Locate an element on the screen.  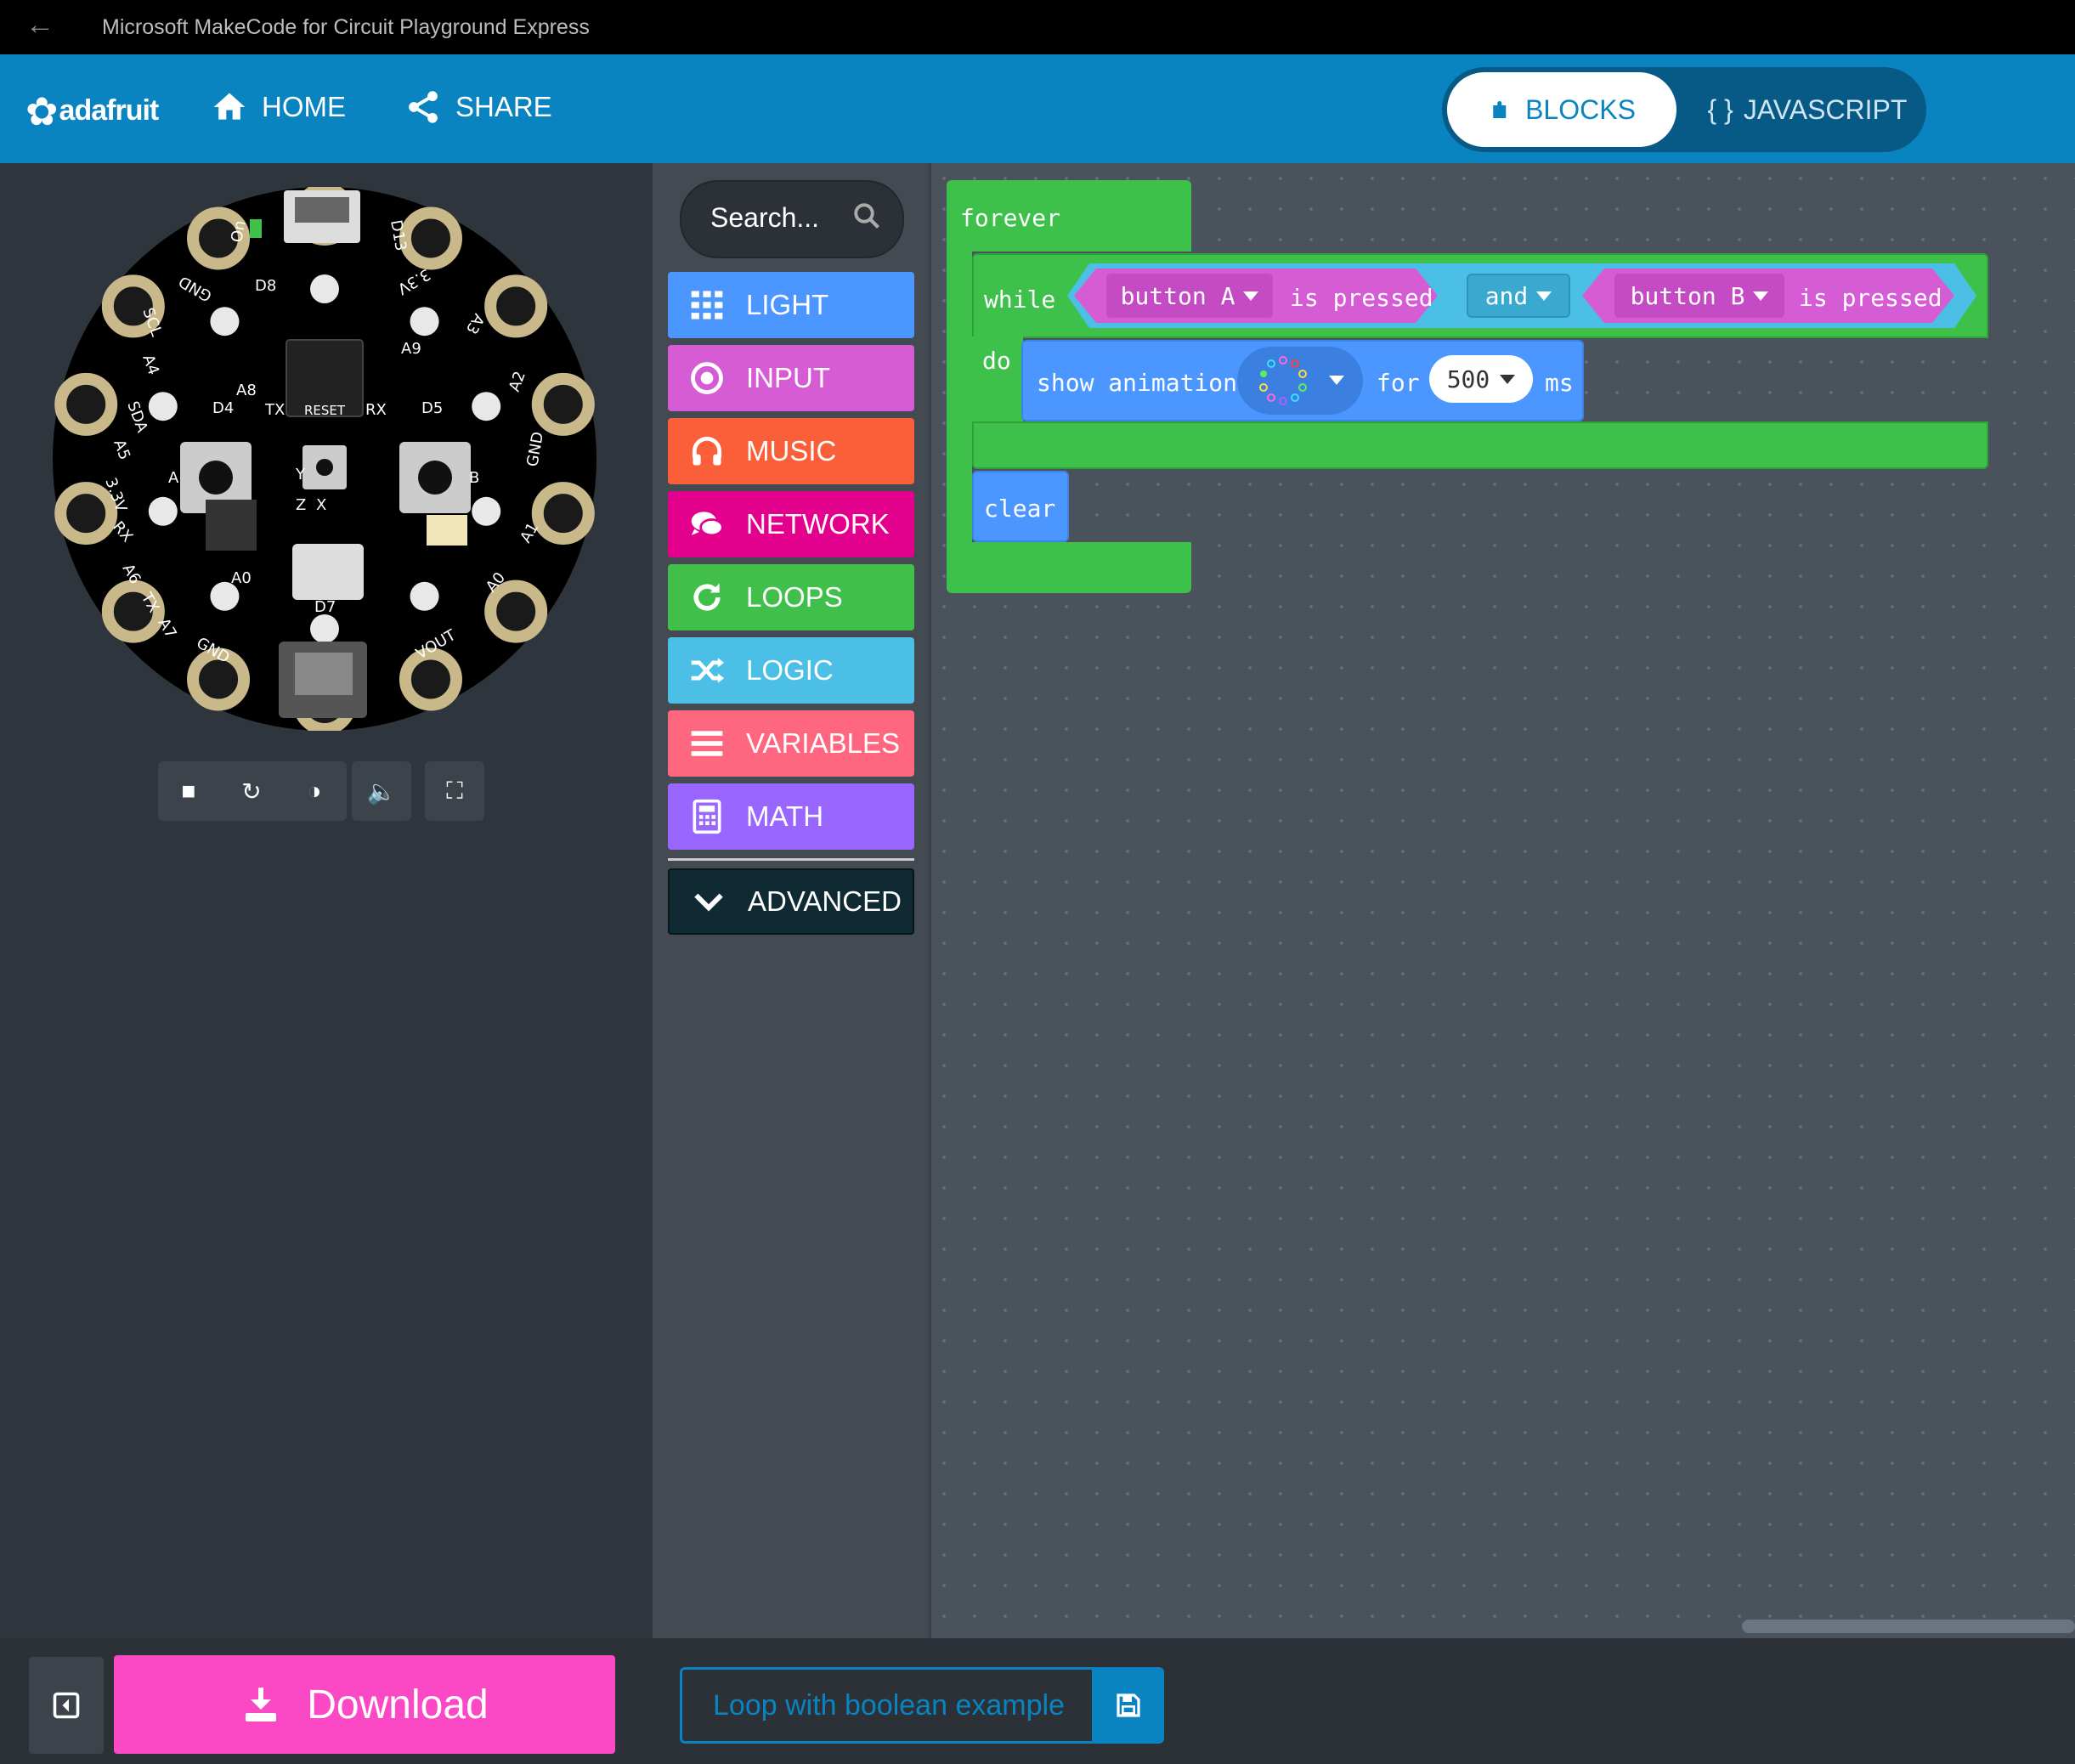
category-light: LIGHT is located at coordinates (791, 305).